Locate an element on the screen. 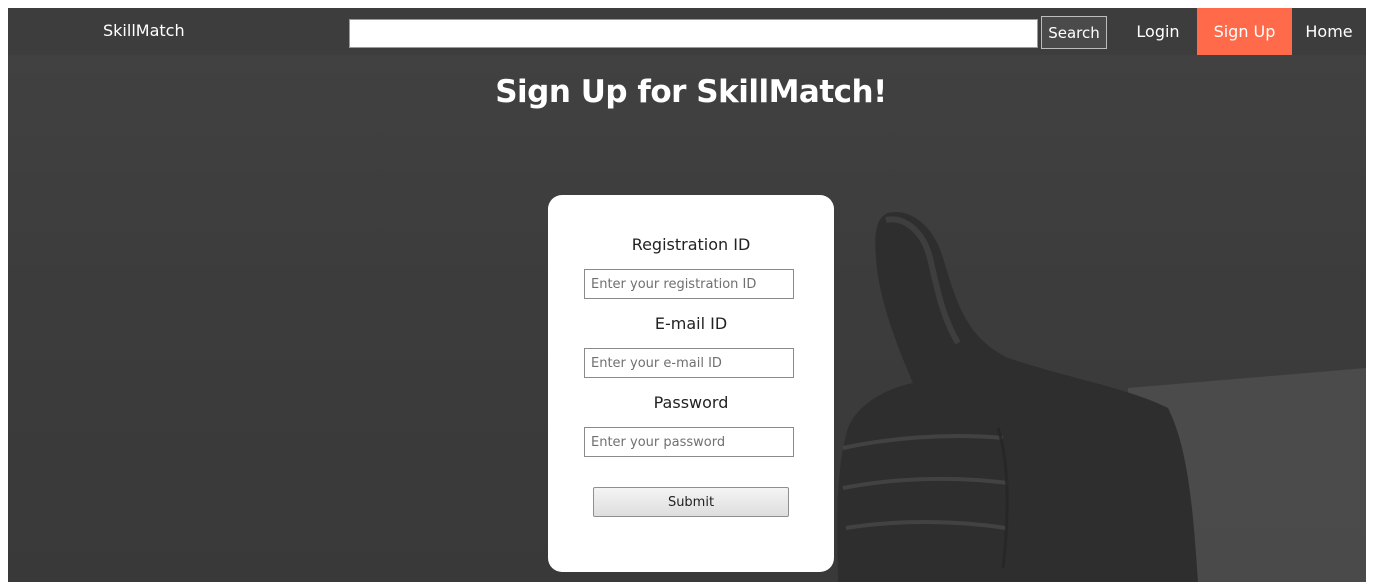  brand-logo-text: SkillMatch is located at coordinates (144, 30).